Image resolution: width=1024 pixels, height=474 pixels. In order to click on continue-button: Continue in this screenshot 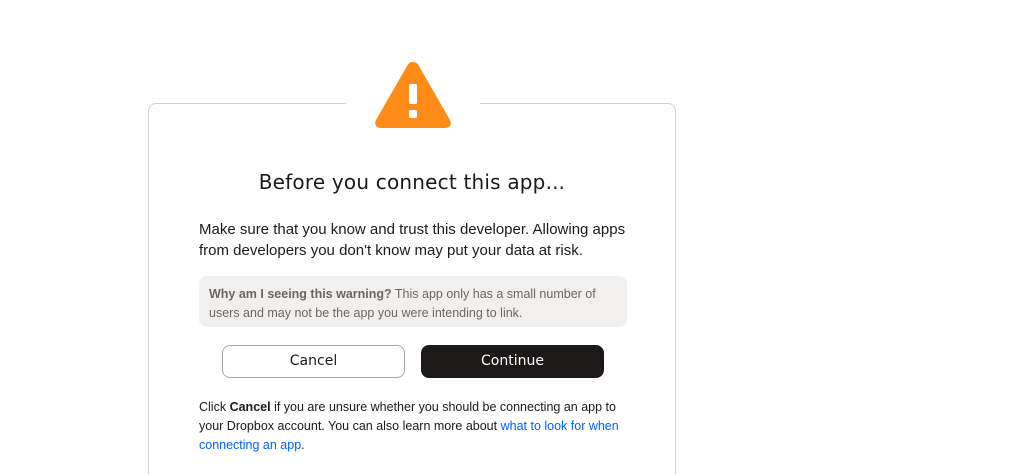, I will do `click(512, 361)`.